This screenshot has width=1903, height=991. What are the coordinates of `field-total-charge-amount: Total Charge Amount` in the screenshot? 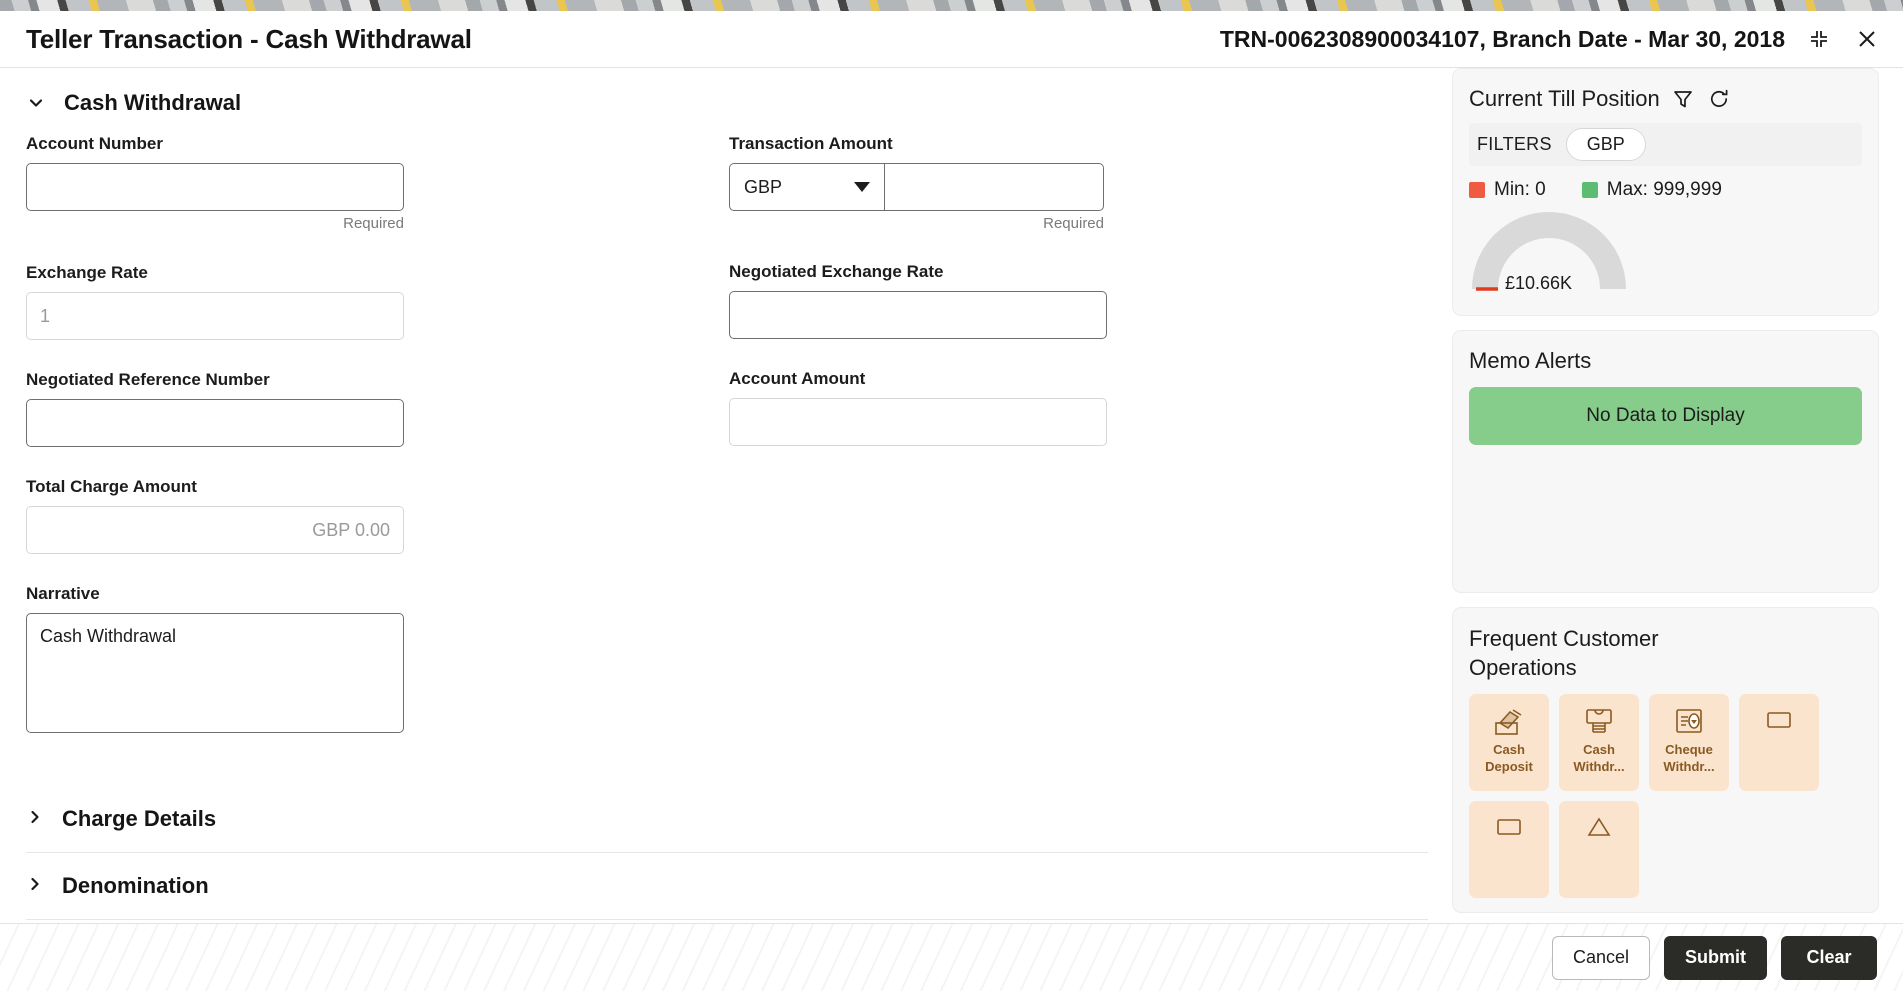 It's located at (377, 515).